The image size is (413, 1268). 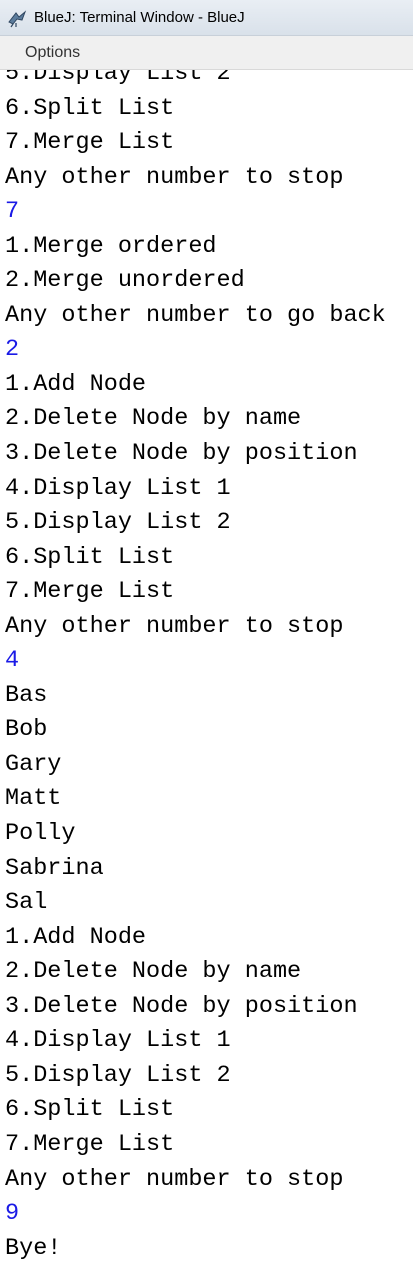 What do you see at coordinates (54, 868) in the screenshot?
I see `output-line: Sabrina` at bounding box center [54, 868].